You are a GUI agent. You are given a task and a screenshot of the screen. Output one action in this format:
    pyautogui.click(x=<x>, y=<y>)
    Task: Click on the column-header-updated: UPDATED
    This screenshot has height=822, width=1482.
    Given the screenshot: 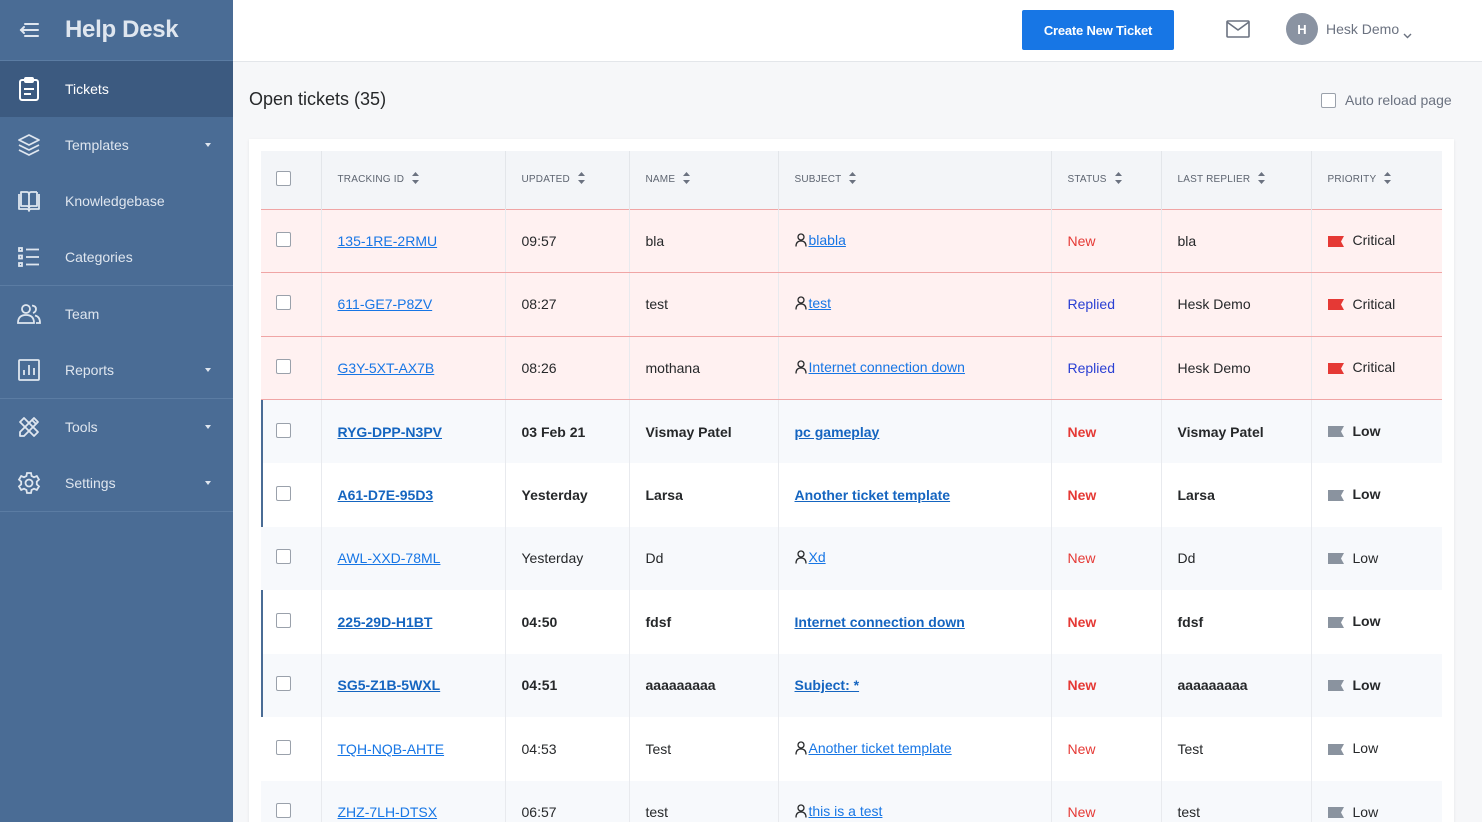 What is the action you would take?
    pyautogui.click(x=567, y=180)
    